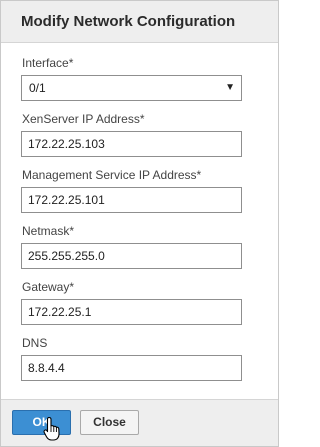 The image size is (320, 447). Describe the element at coordinates (48, 63) in the screenshot. I see `interface-label: Interface*` at that location.